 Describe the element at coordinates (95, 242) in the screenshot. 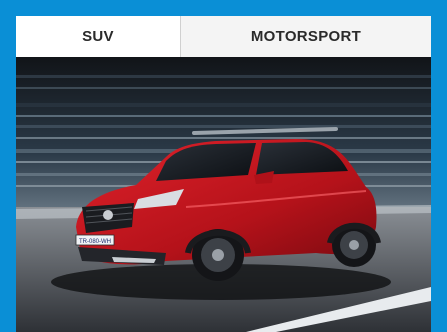

I see `license-plate: TR-080-WH` at that location.